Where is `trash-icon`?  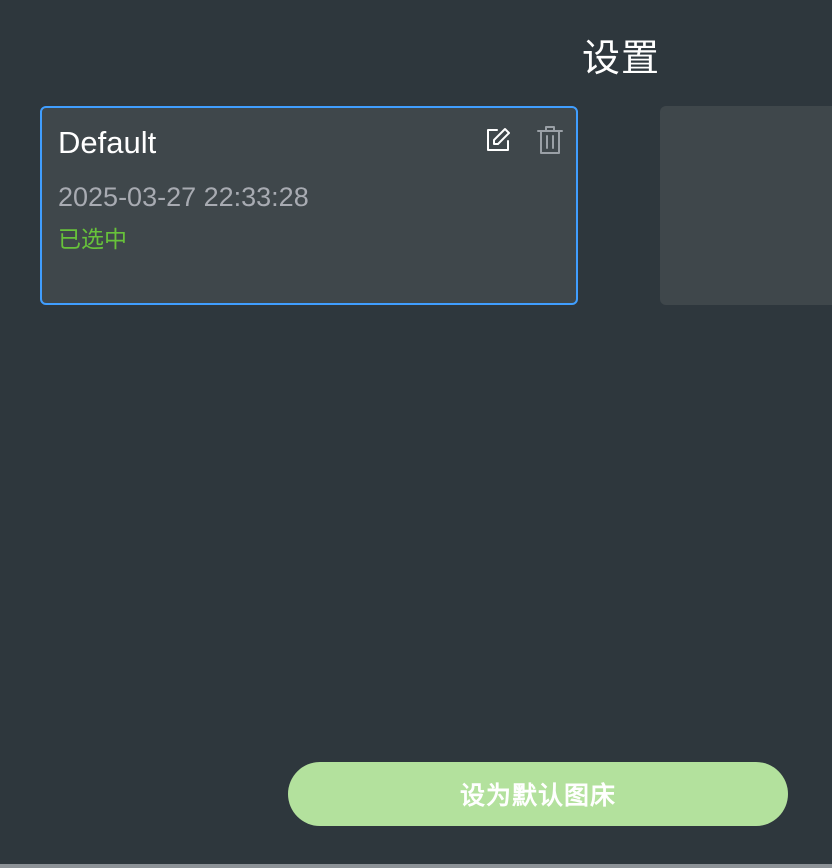
trash-icon is located at coordinates (550, 140).